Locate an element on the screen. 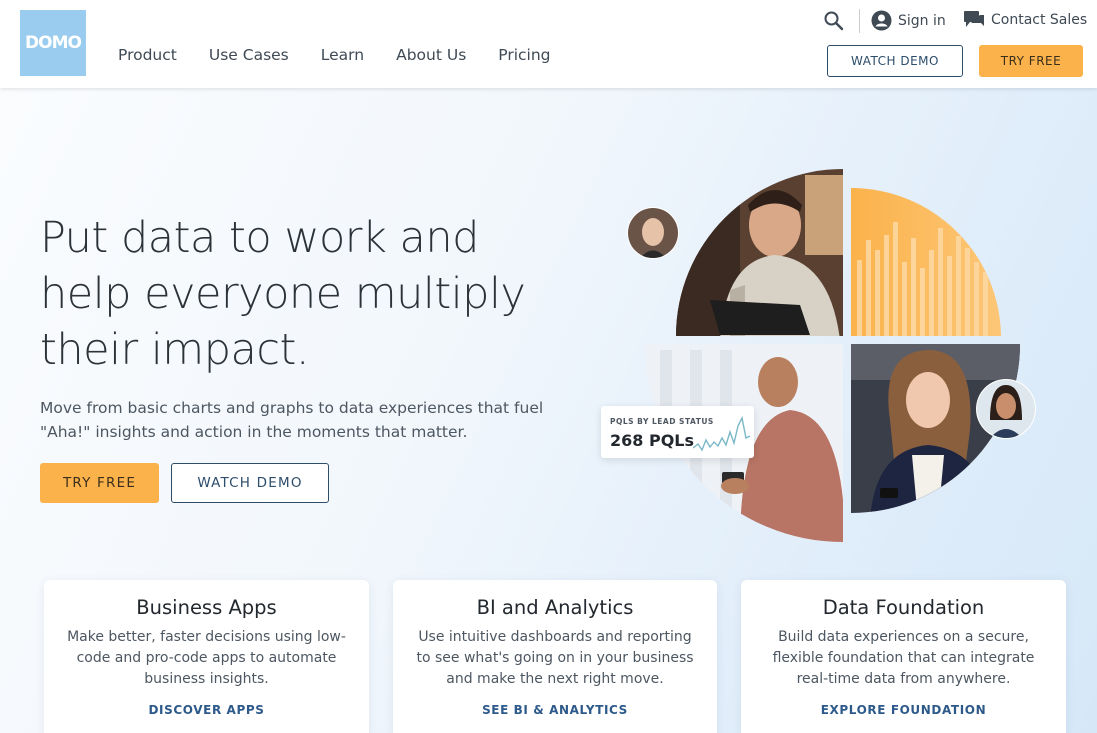 This screenshot has height=733, width=1097. logo-text: DOMO is located at coordinates (53, 43).